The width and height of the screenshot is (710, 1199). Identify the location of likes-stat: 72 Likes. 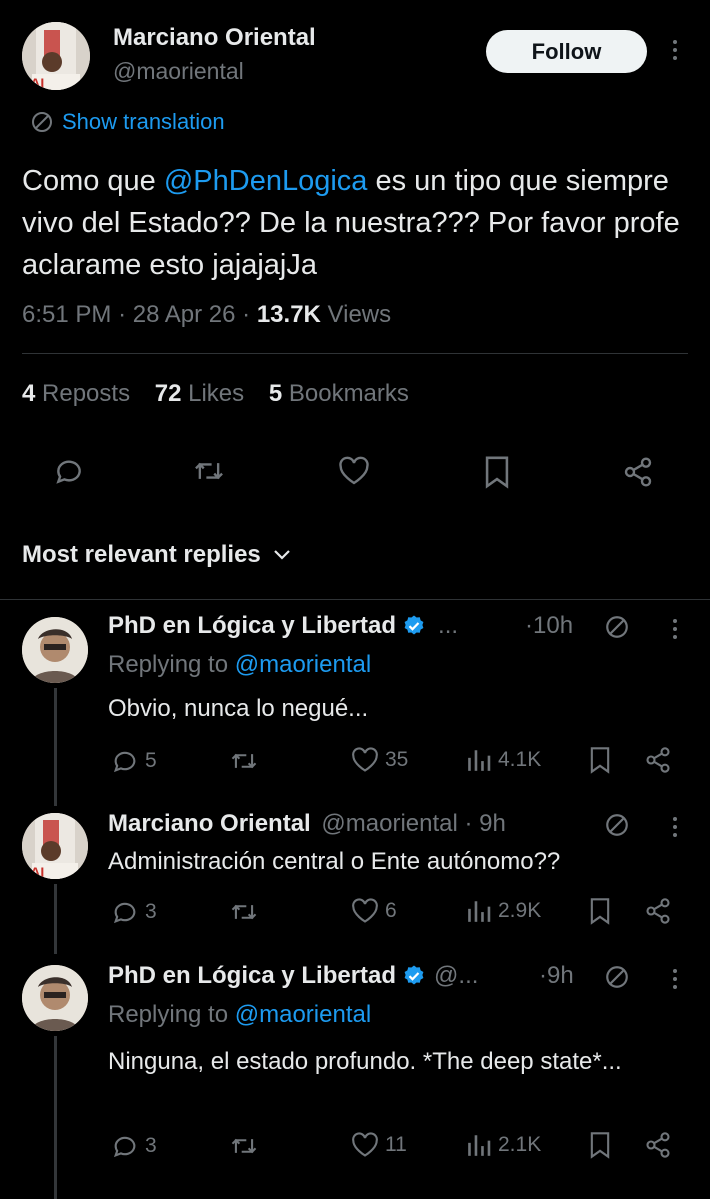
(199, 393).